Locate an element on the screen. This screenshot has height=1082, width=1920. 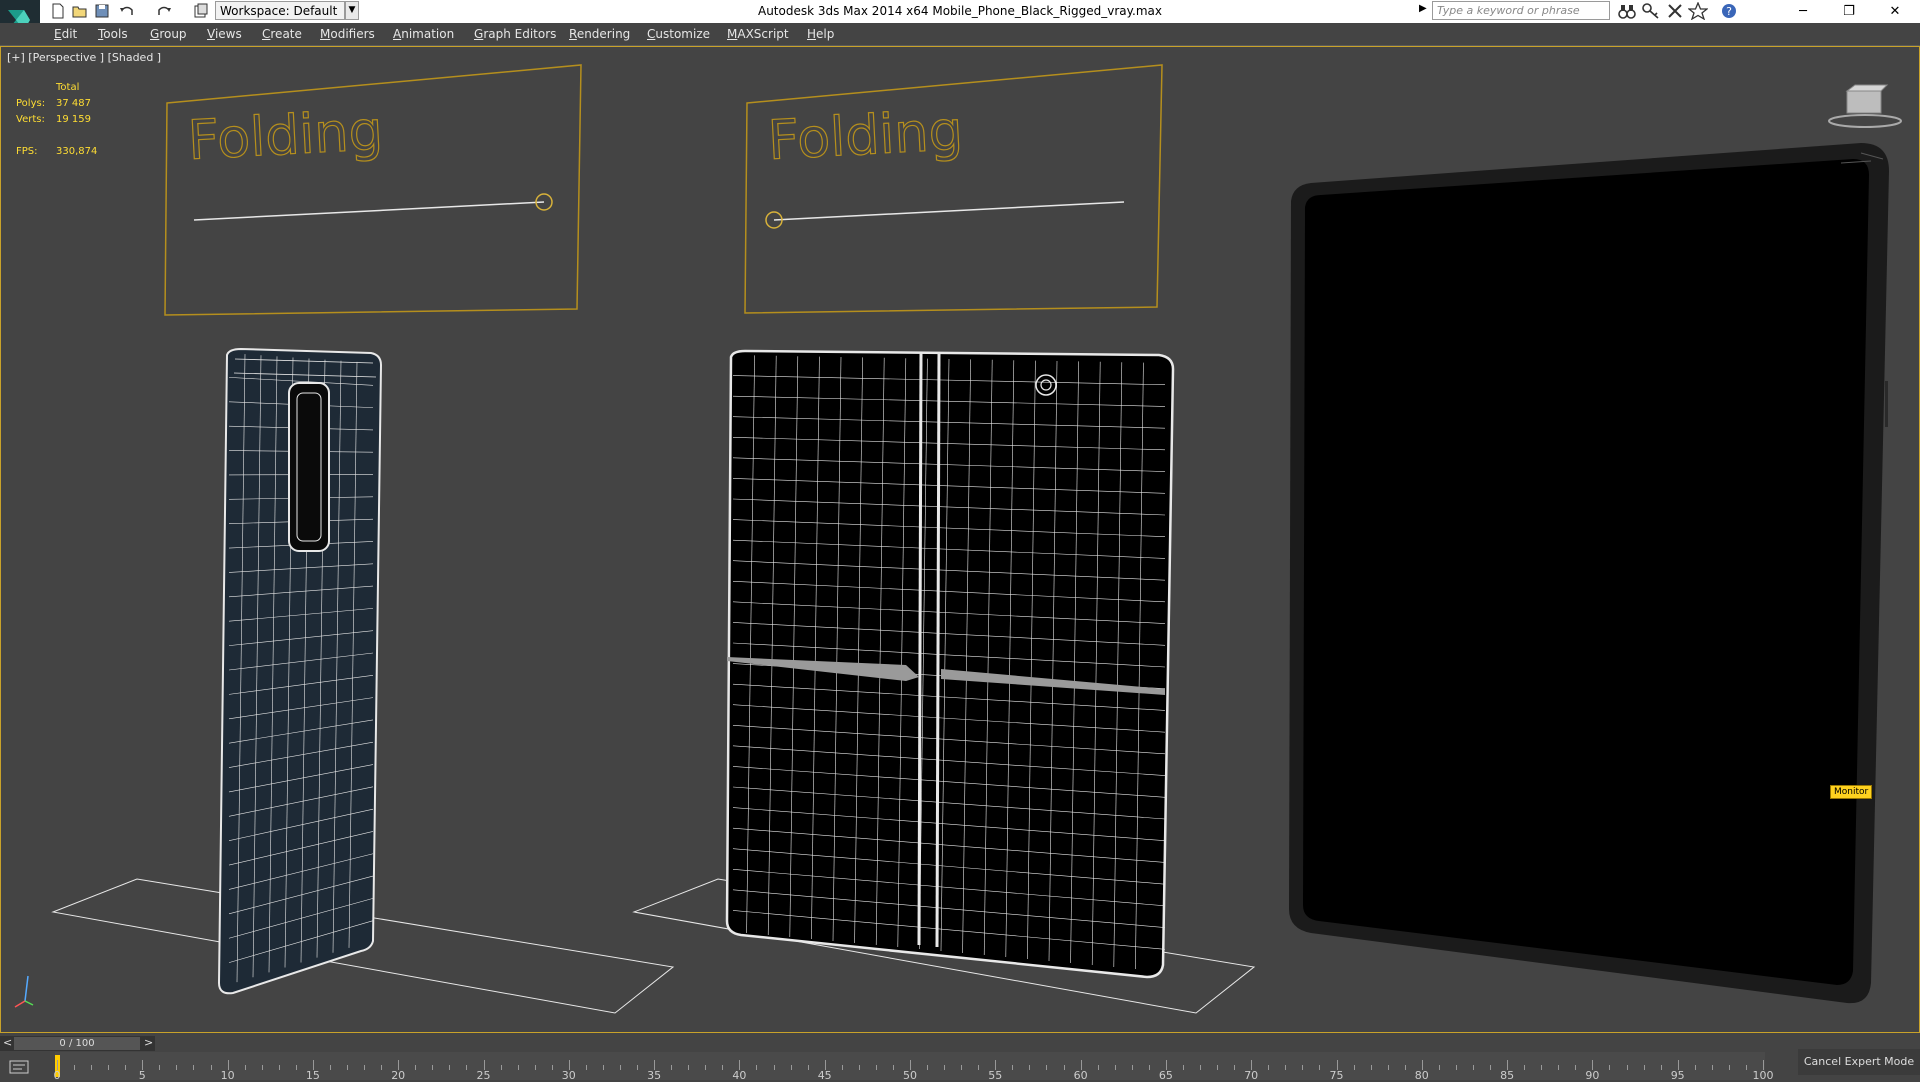
folding-panel-mid: Folding is located at coordinates (953, 189).